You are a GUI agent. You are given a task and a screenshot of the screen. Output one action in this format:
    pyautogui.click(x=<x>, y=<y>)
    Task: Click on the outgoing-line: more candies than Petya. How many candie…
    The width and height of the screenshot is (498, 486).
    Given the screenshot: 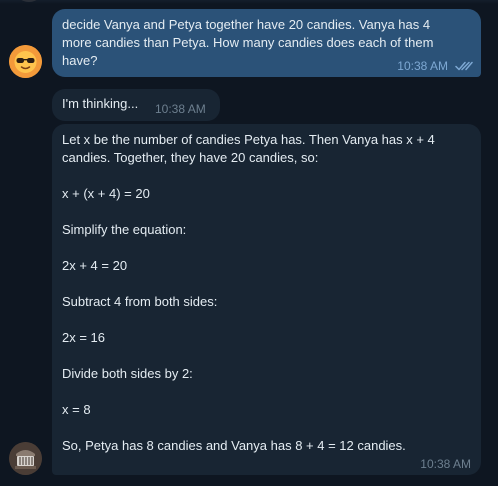 What is the action you would take?
    pyautogui.click(x=248, y=42)
    